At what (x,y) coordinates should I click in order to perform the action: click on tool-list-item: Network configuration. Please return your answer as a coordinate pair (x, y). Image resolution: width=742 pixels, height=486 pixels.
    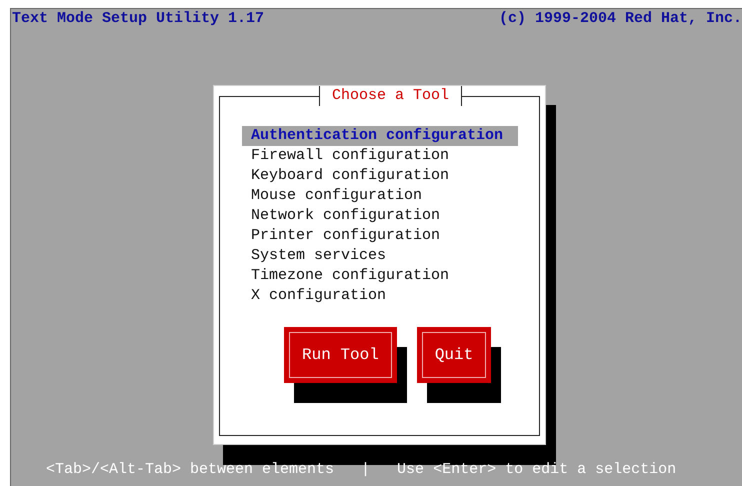
    Looking at the image, I should click on (380, 216).